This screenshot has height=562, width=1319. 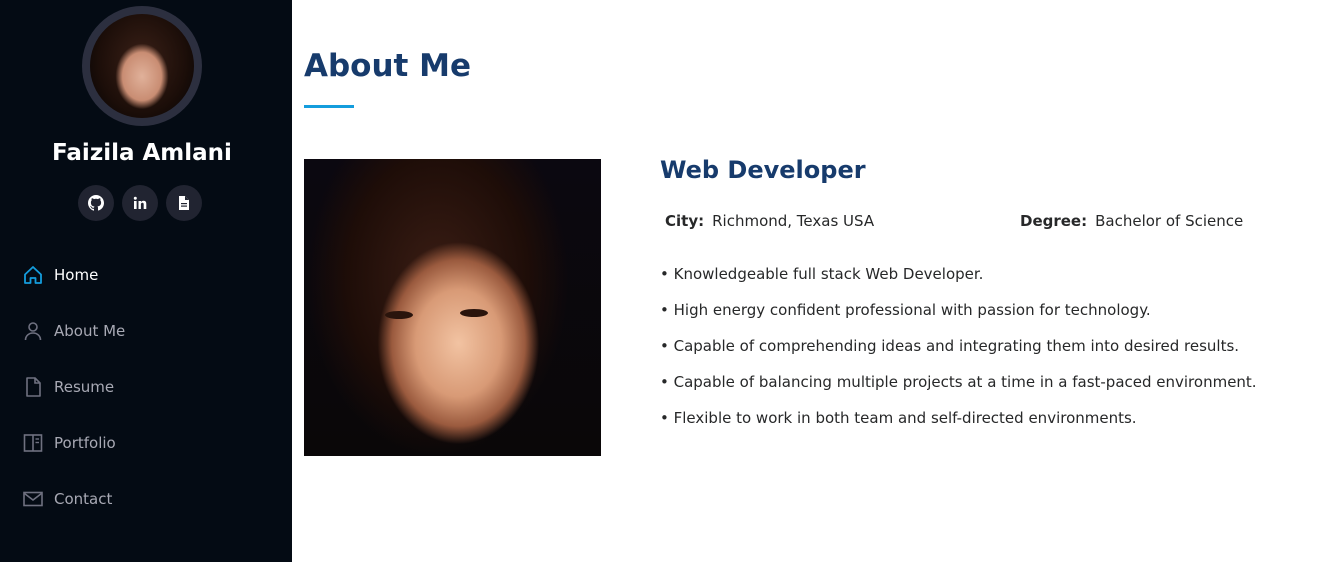 What do you see at coordinates (83, 499) in the screenshot?
I see `nav-label-contact: Contact` at bounding box center [83, 499].